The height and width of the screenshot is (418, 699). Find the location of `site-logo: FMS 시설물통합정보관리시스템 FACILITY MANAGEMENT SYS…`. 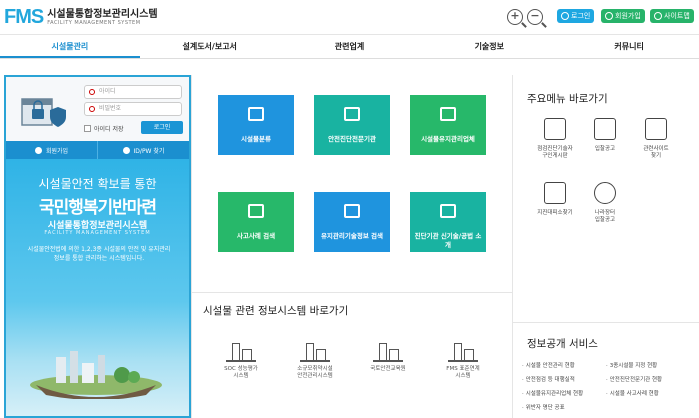

site-logo: FMS 시설물통합정보관리시스템 FACILITY MANAGEMENT SYS… is located at coordinates (81, 17).